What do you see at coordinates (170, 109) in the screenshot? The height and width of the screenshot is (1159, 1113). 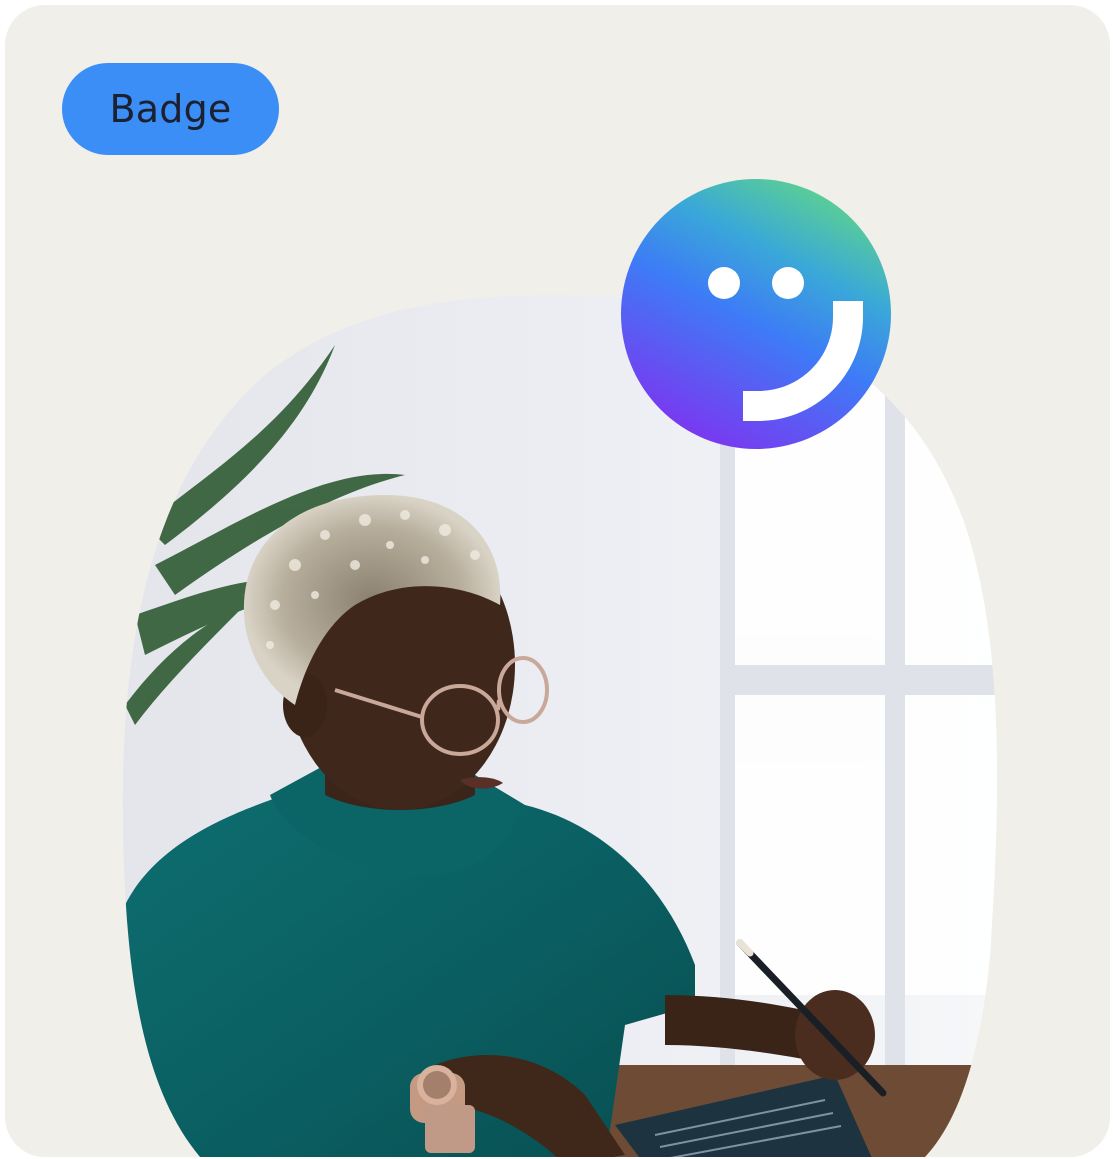 I see `badge: Badge` at bounding box center [170, 109].